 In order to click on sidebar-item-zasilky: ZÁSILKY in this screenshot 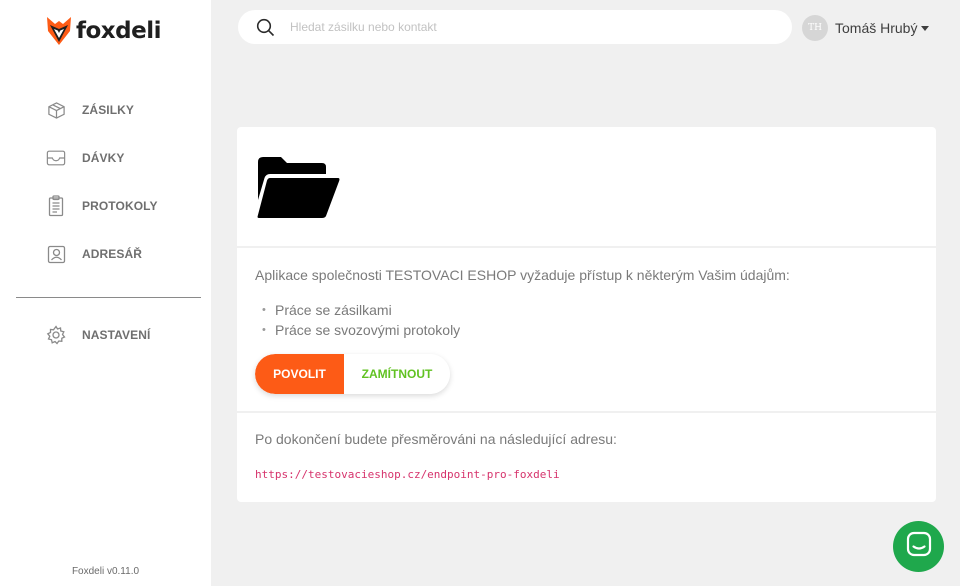, I will do `click(105, 110)`.